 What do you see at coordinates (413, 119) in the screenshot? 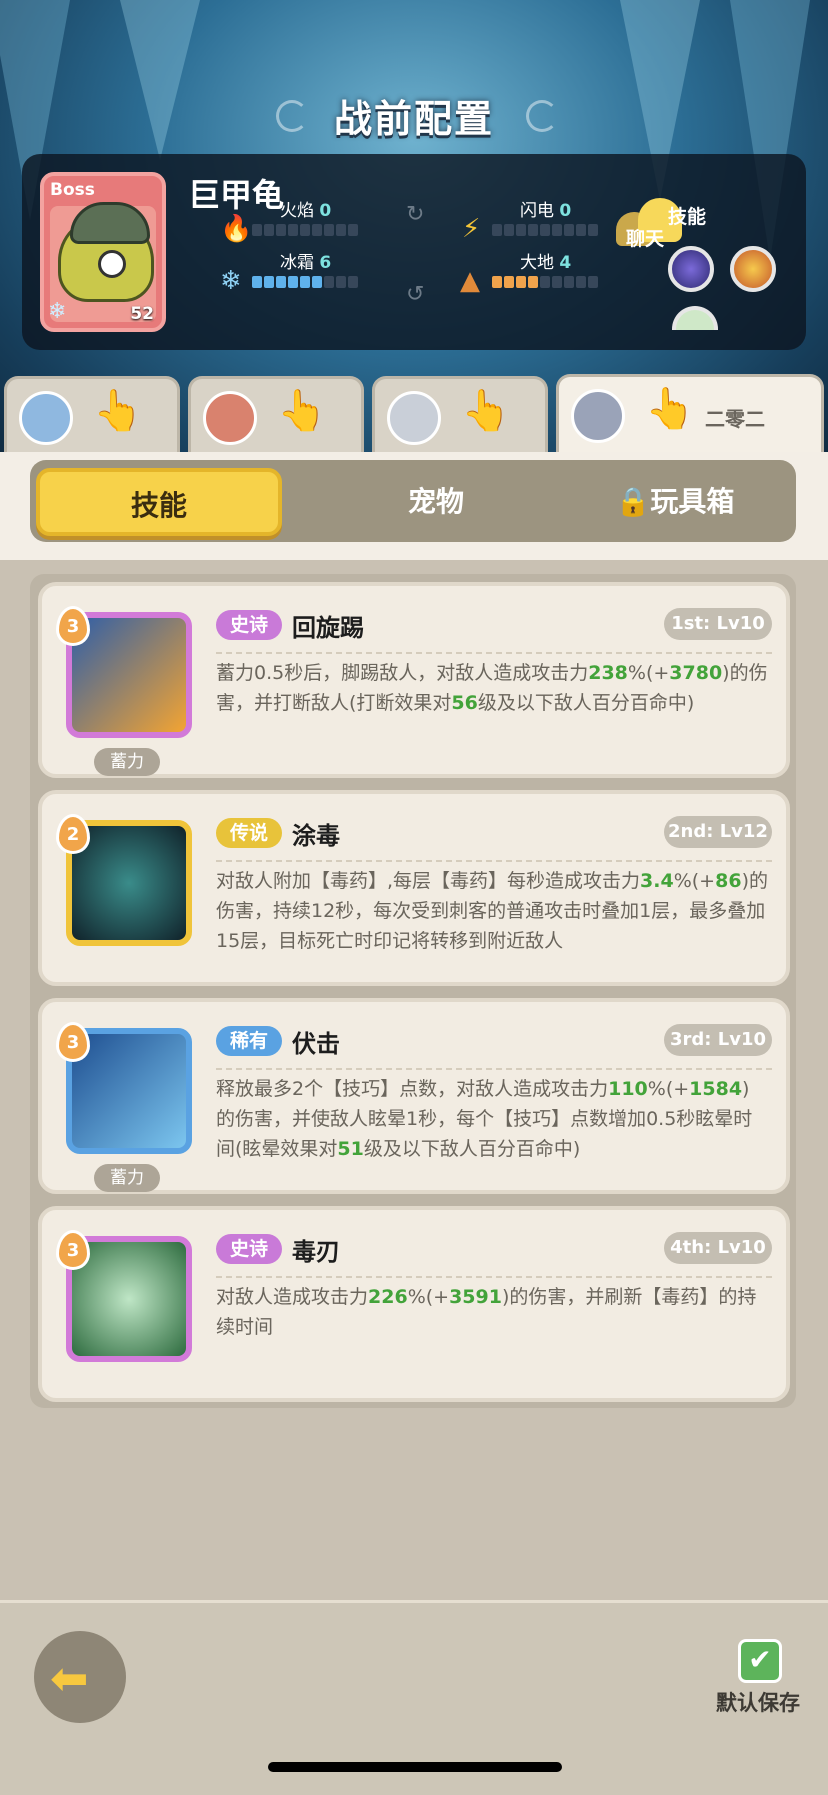
I see `page-title: 战前配置` at bounding box center [413, 119].